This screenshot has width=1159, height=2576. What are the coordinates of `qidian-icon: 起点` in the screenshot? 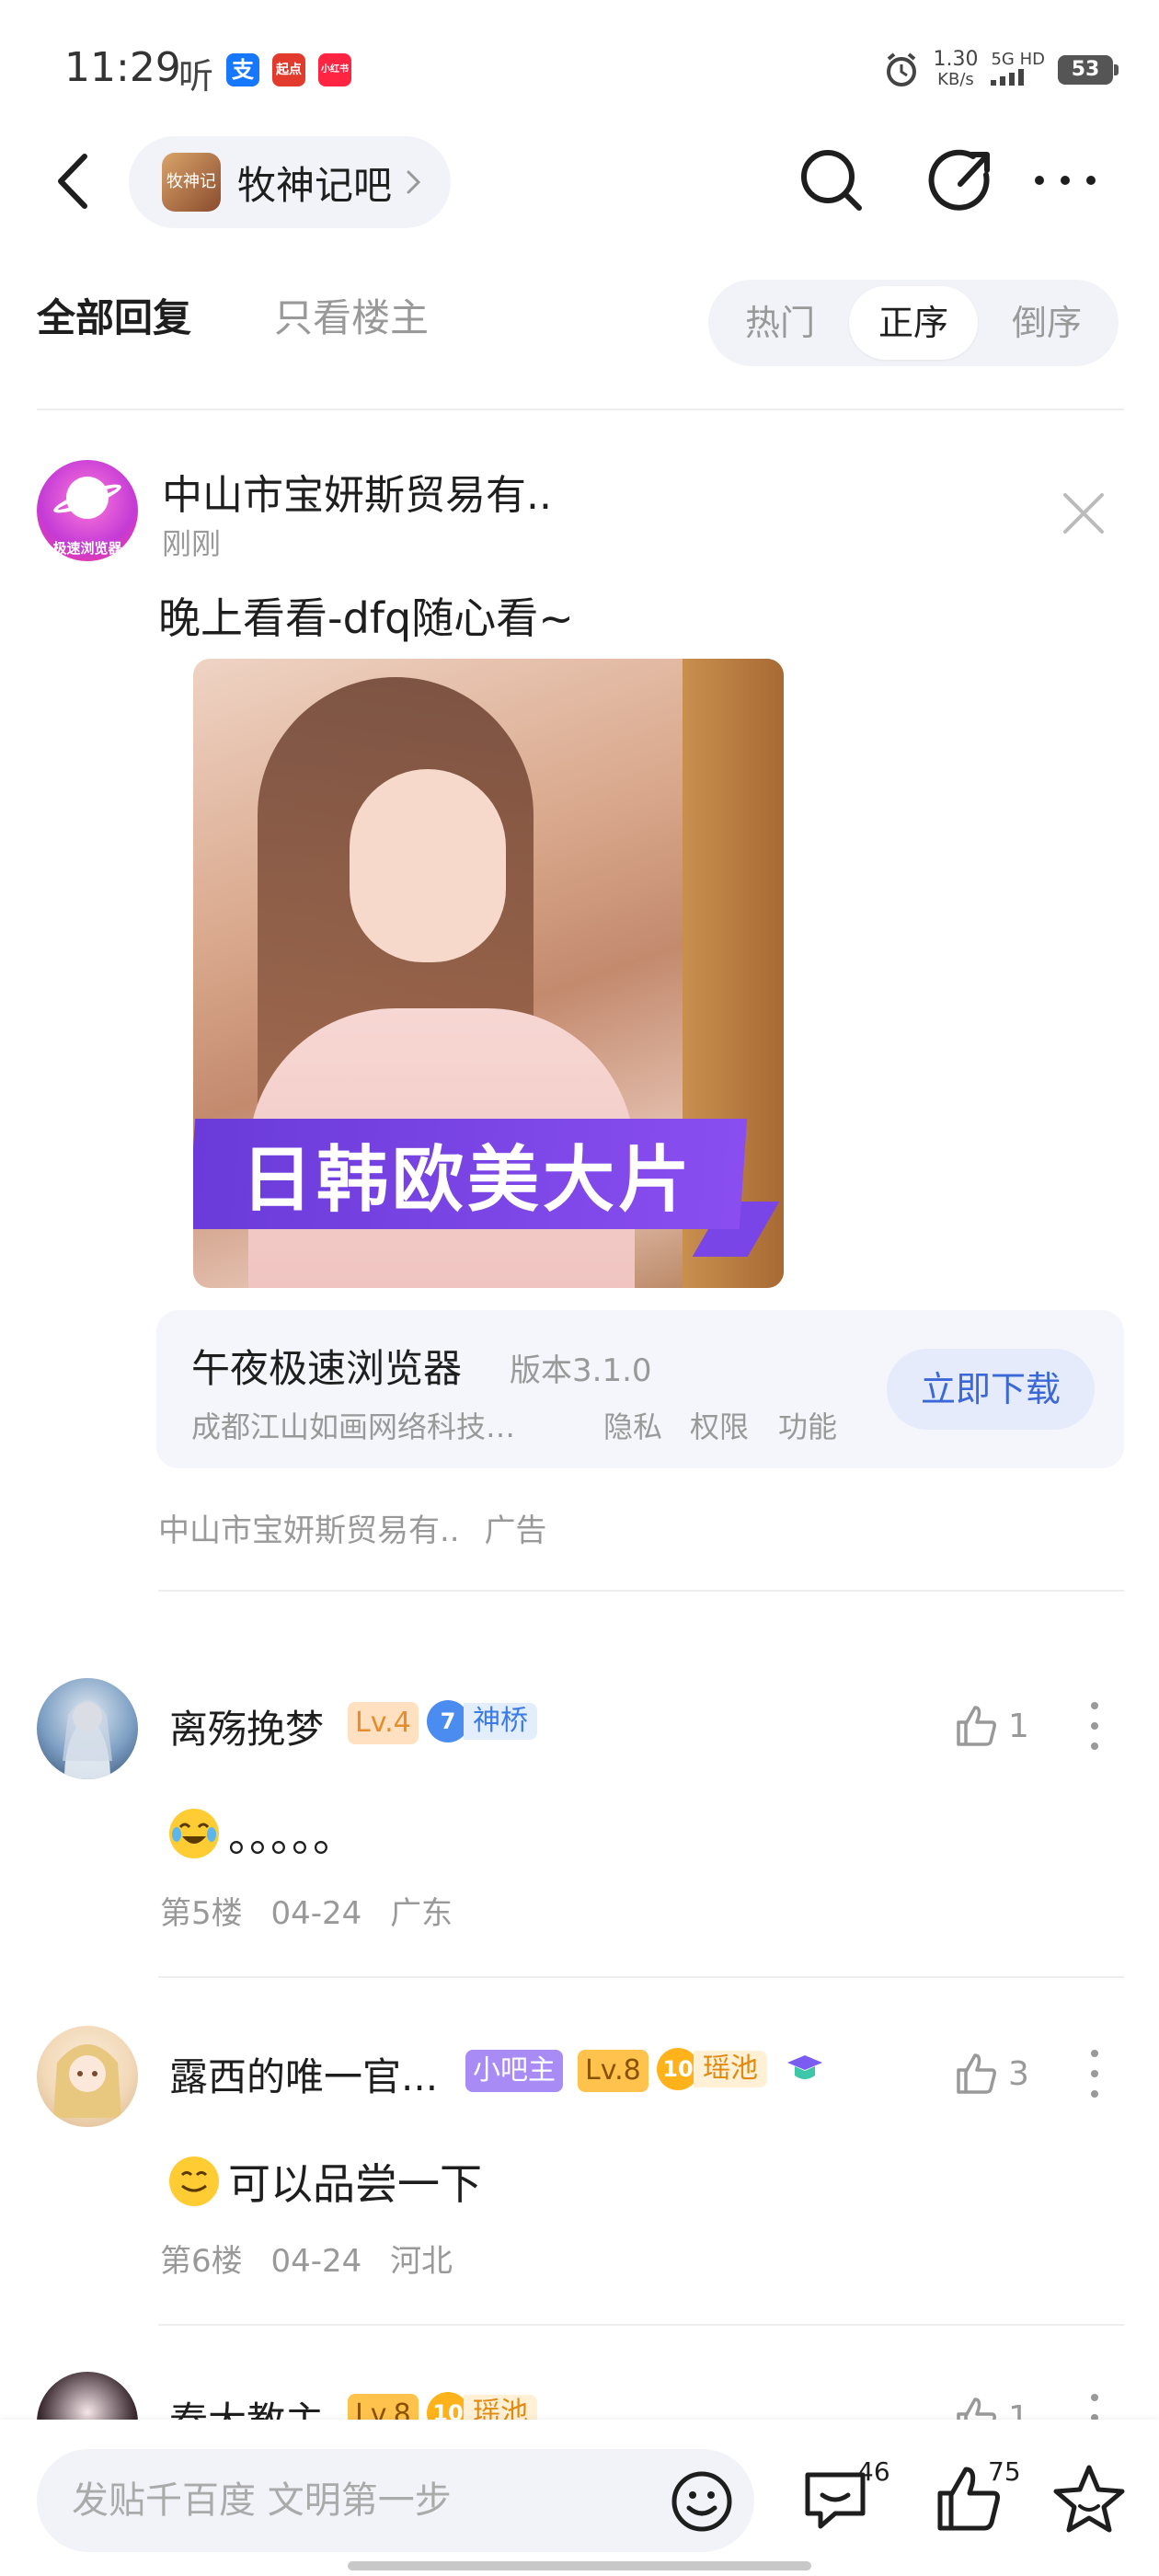 It's located at (288, 69).